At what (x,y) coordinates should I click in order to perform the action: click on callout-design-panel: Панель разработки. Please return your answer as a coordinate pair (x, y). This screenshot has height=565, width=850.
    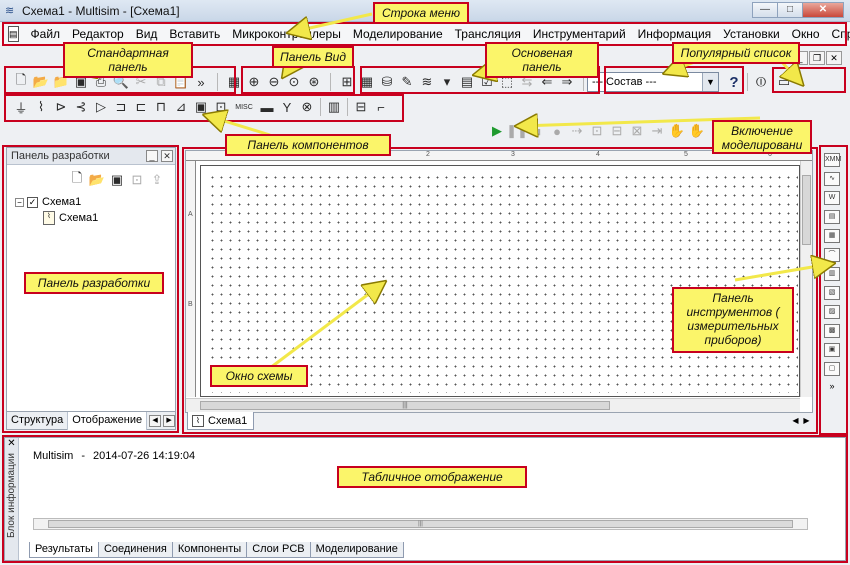
    Looking at the image, I should click on (94, 283).